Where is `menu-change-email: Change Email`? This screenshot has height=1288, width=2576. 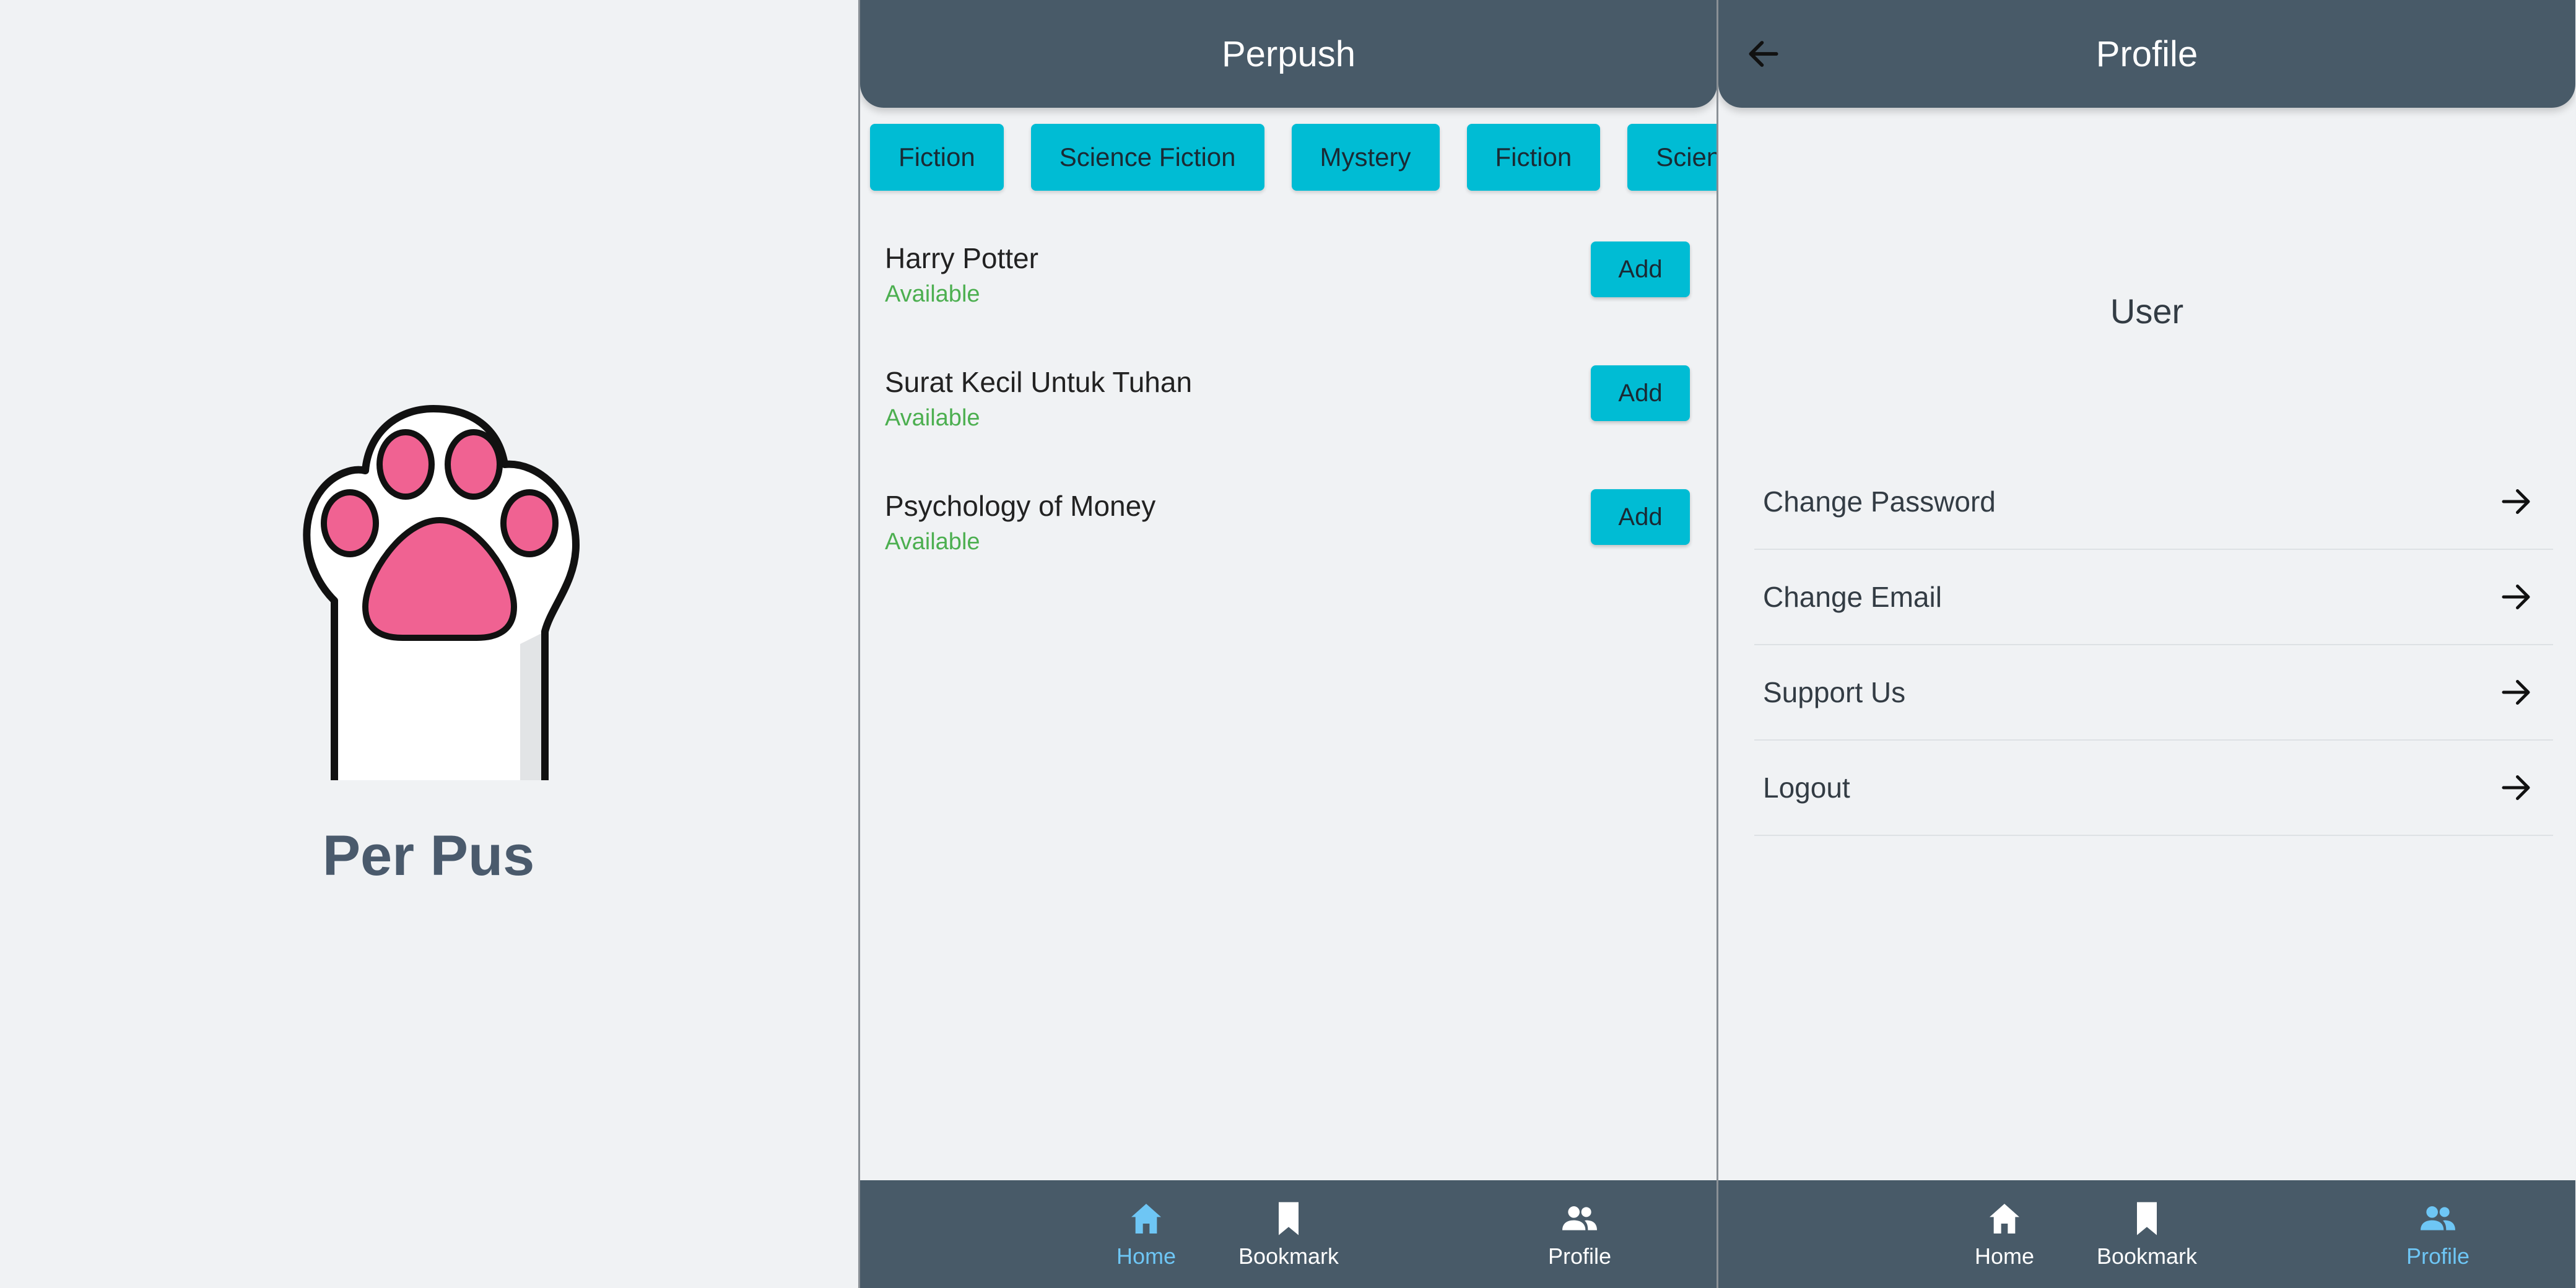 menu-change-email: Change Email is located at coordinates (2153, 597).